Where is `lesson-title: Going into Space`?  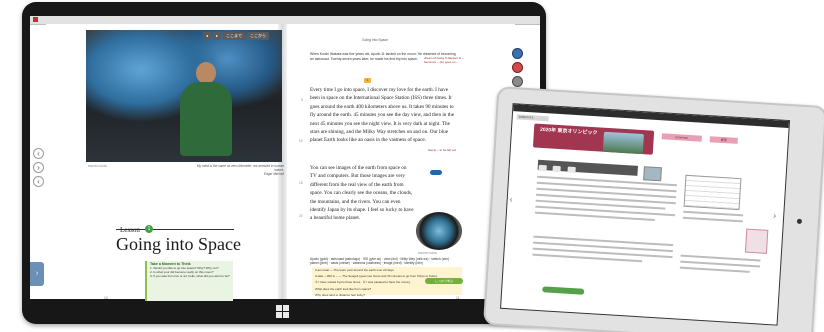 lesson-title: Going into Space is located at coordinates (178, 244).